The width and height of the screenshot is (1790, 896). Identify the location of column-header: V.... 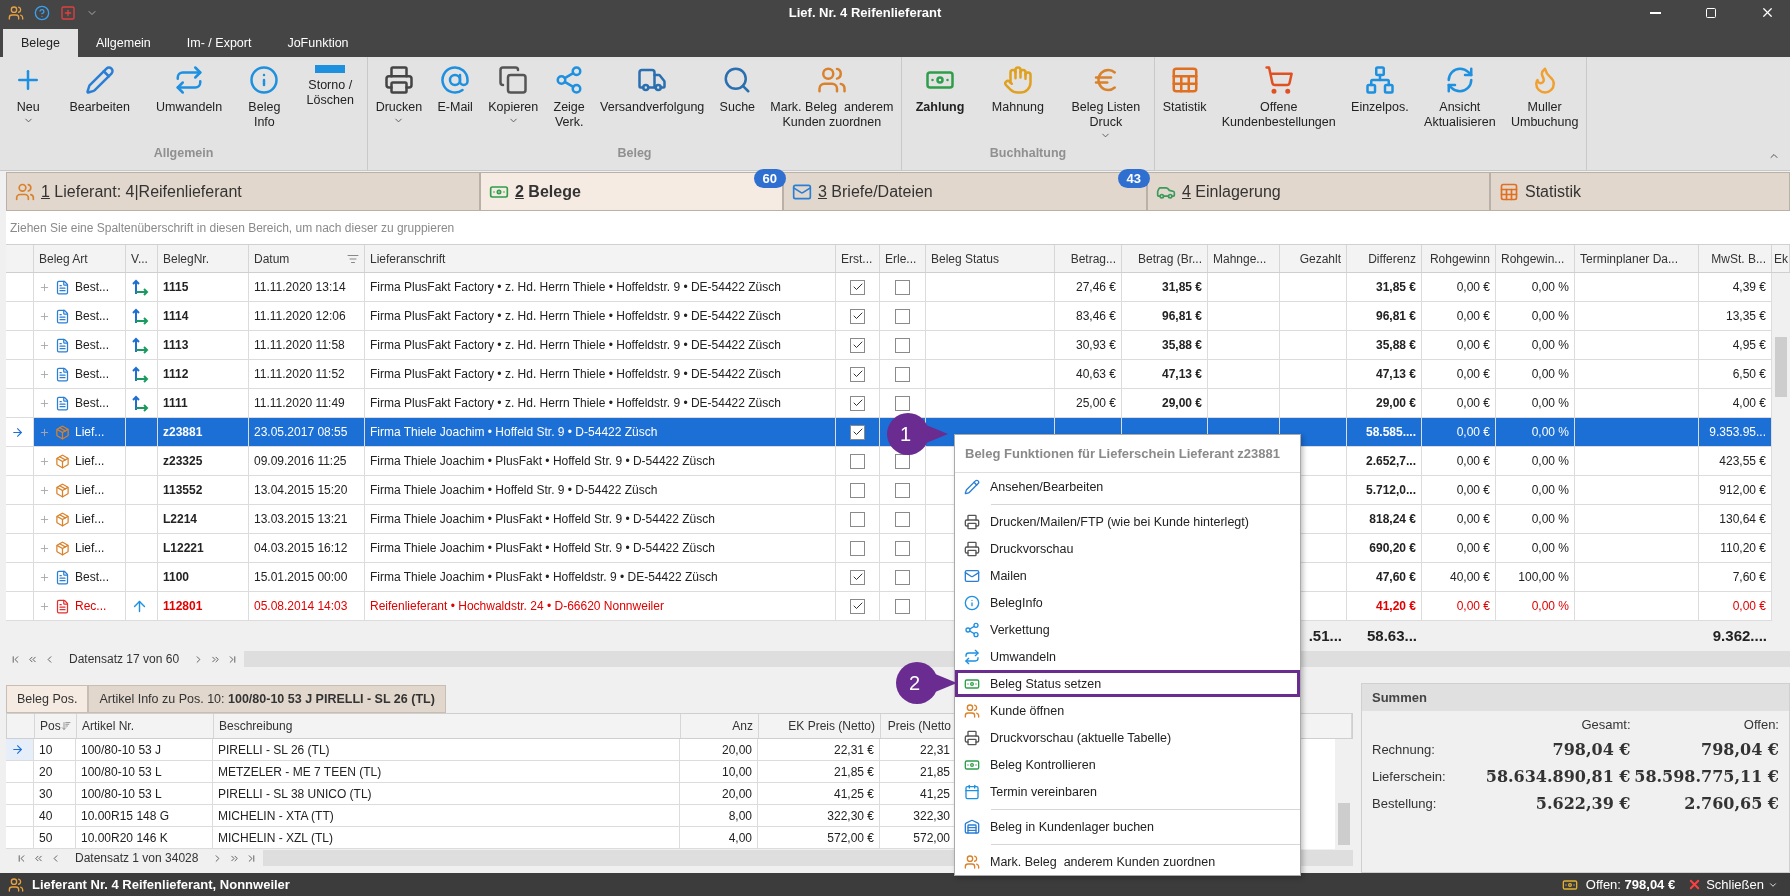
(139, 258).